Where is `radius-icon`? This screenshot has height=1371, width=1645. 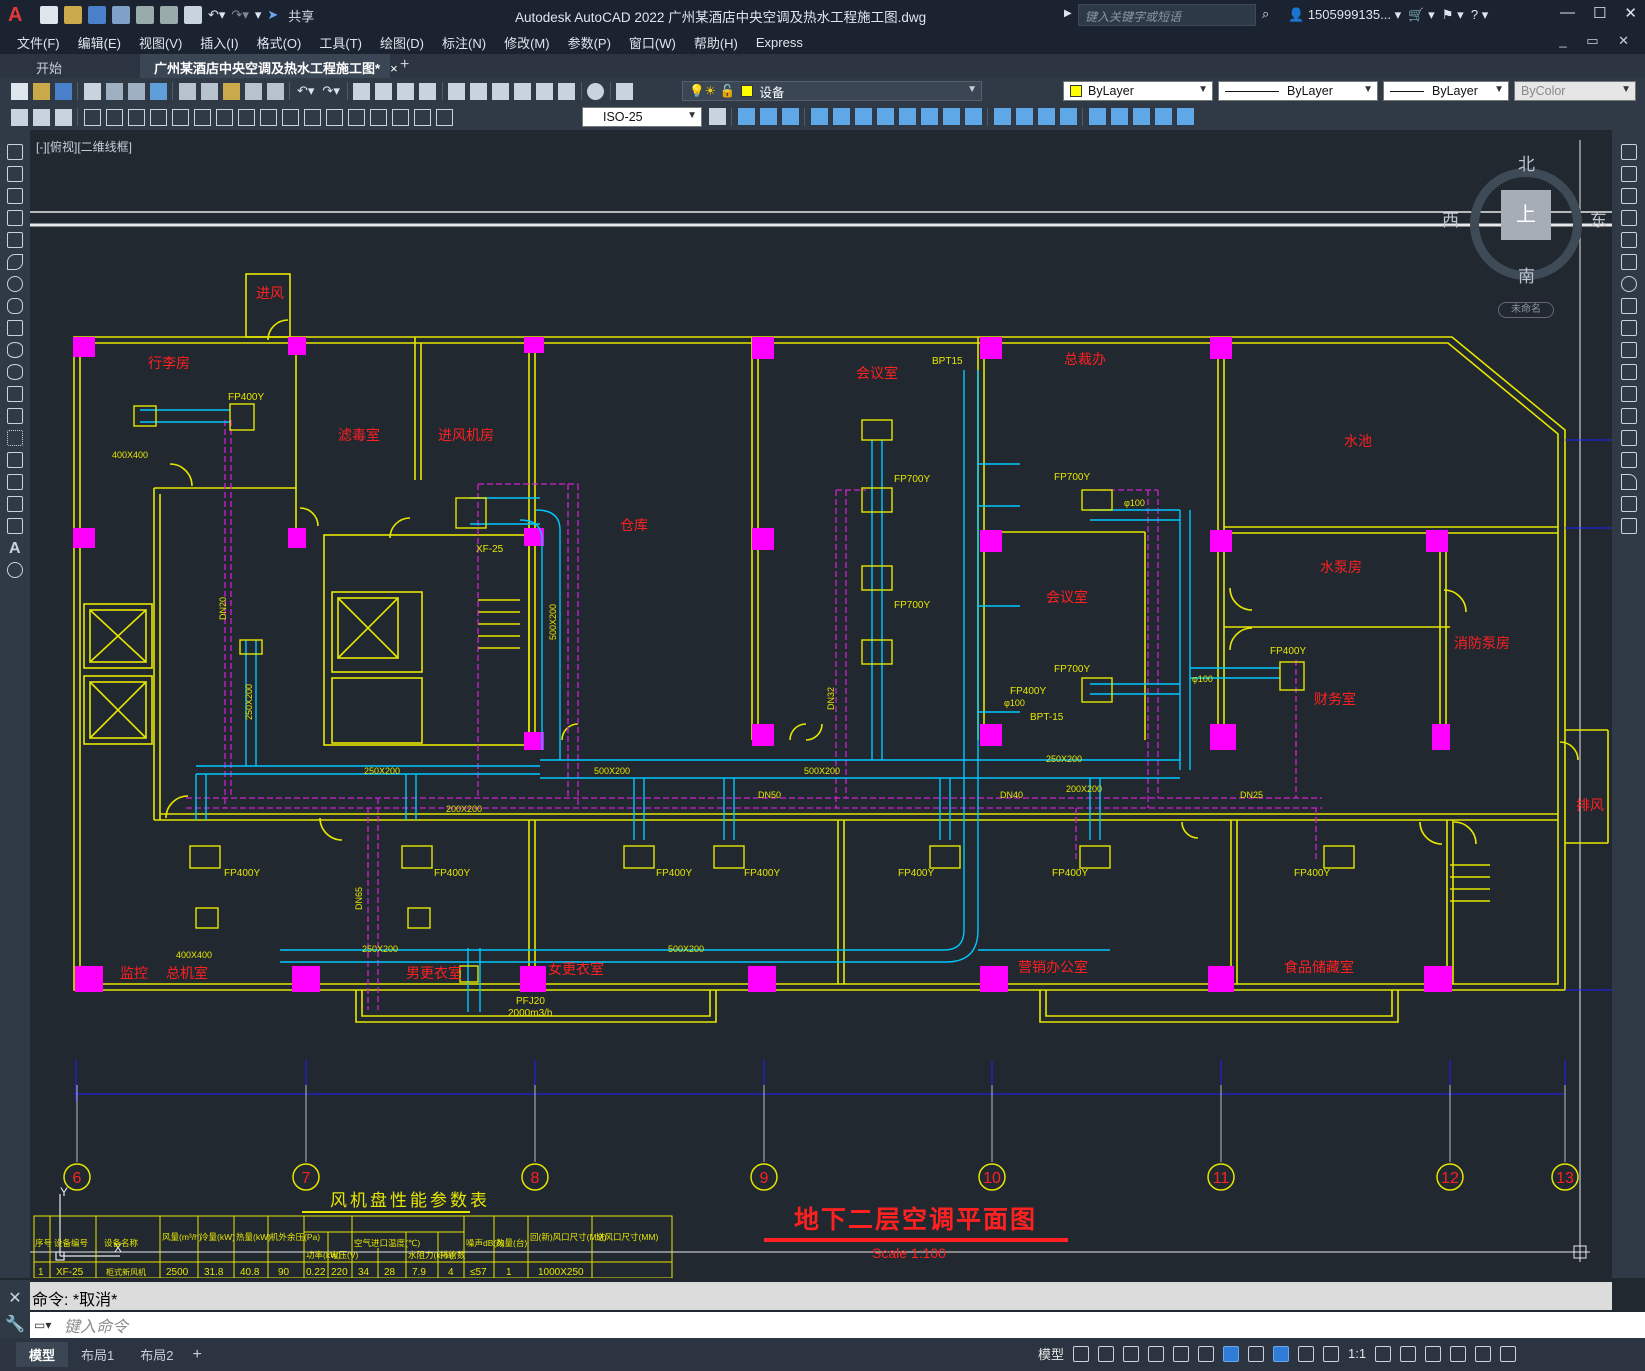 radius-icon is located at coordinates (114, 117).